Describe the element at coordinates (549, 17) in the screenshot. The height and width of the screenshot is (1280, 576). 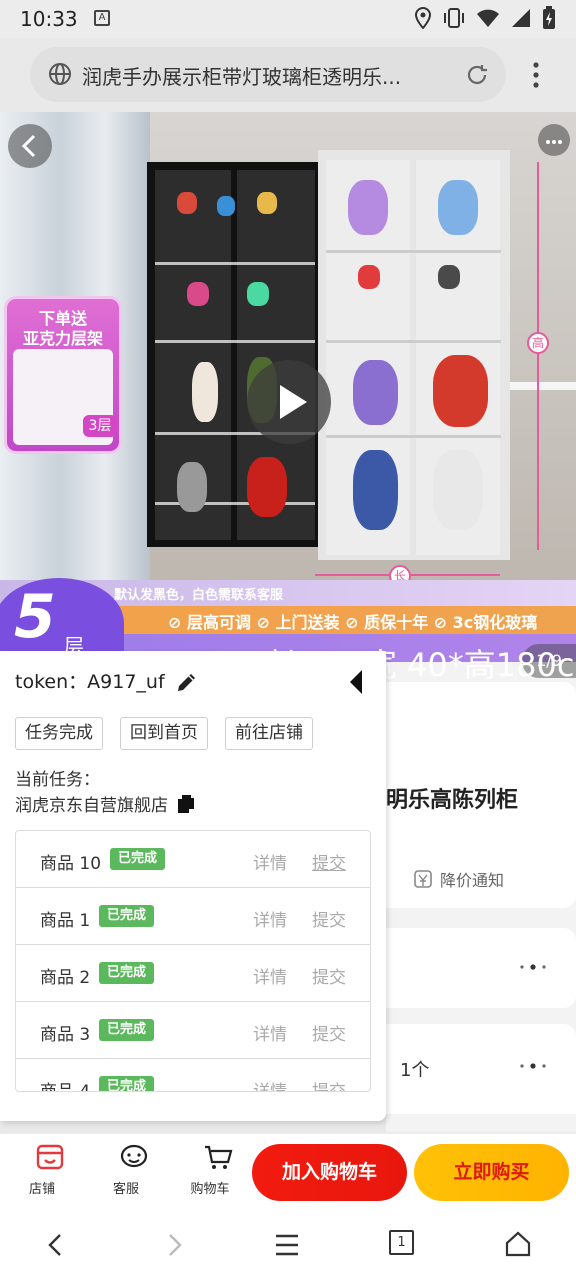
I see `battery-icon` at that location.